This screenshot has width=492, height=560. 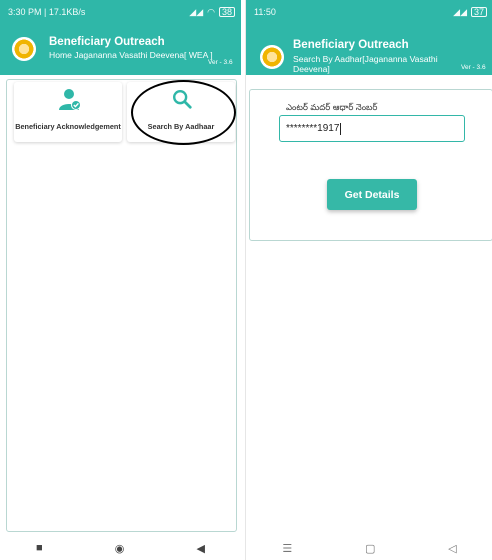 I want to click on tile-label: Beneficiary Acknowledgement, so click(x=68, y=126).